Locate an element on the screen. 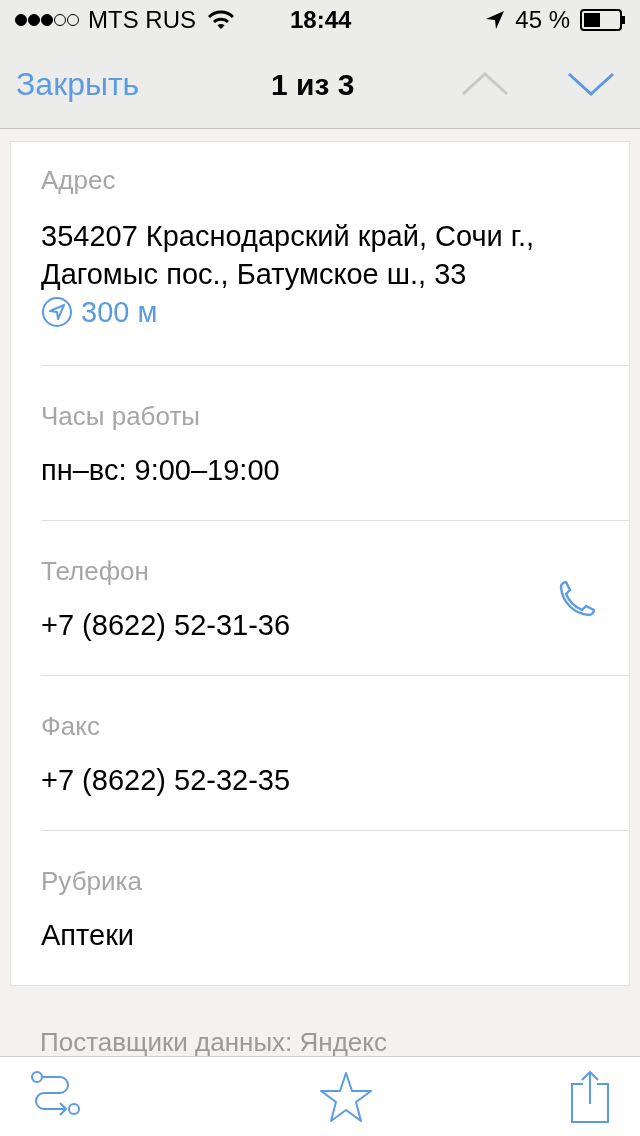  star-icon is located at coordinates (346, 1096).